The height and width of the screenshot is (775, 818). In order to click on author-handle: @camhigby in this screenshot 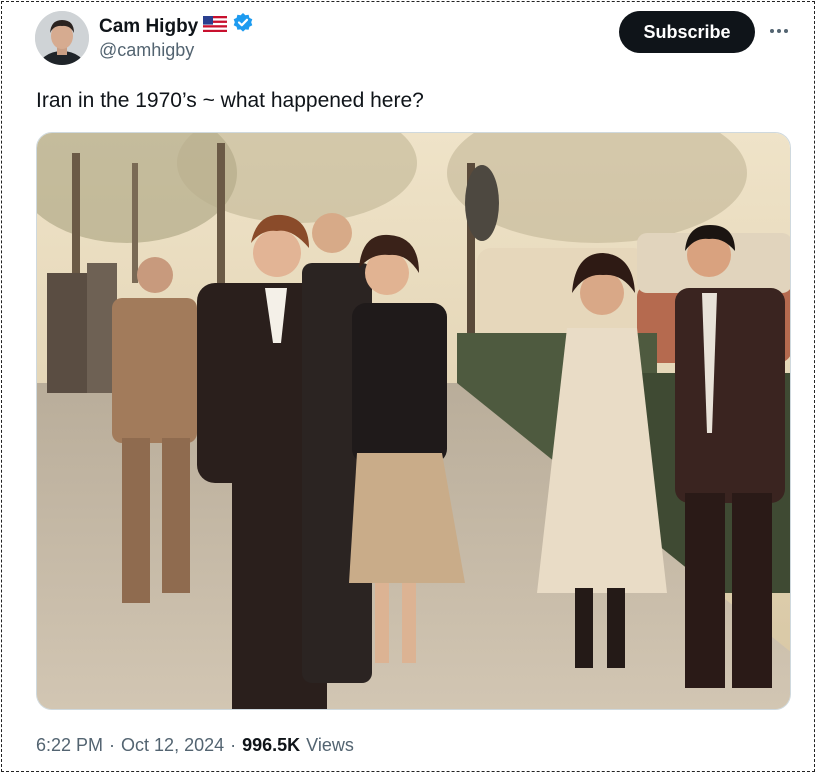, I will do `click(146, 50)`.